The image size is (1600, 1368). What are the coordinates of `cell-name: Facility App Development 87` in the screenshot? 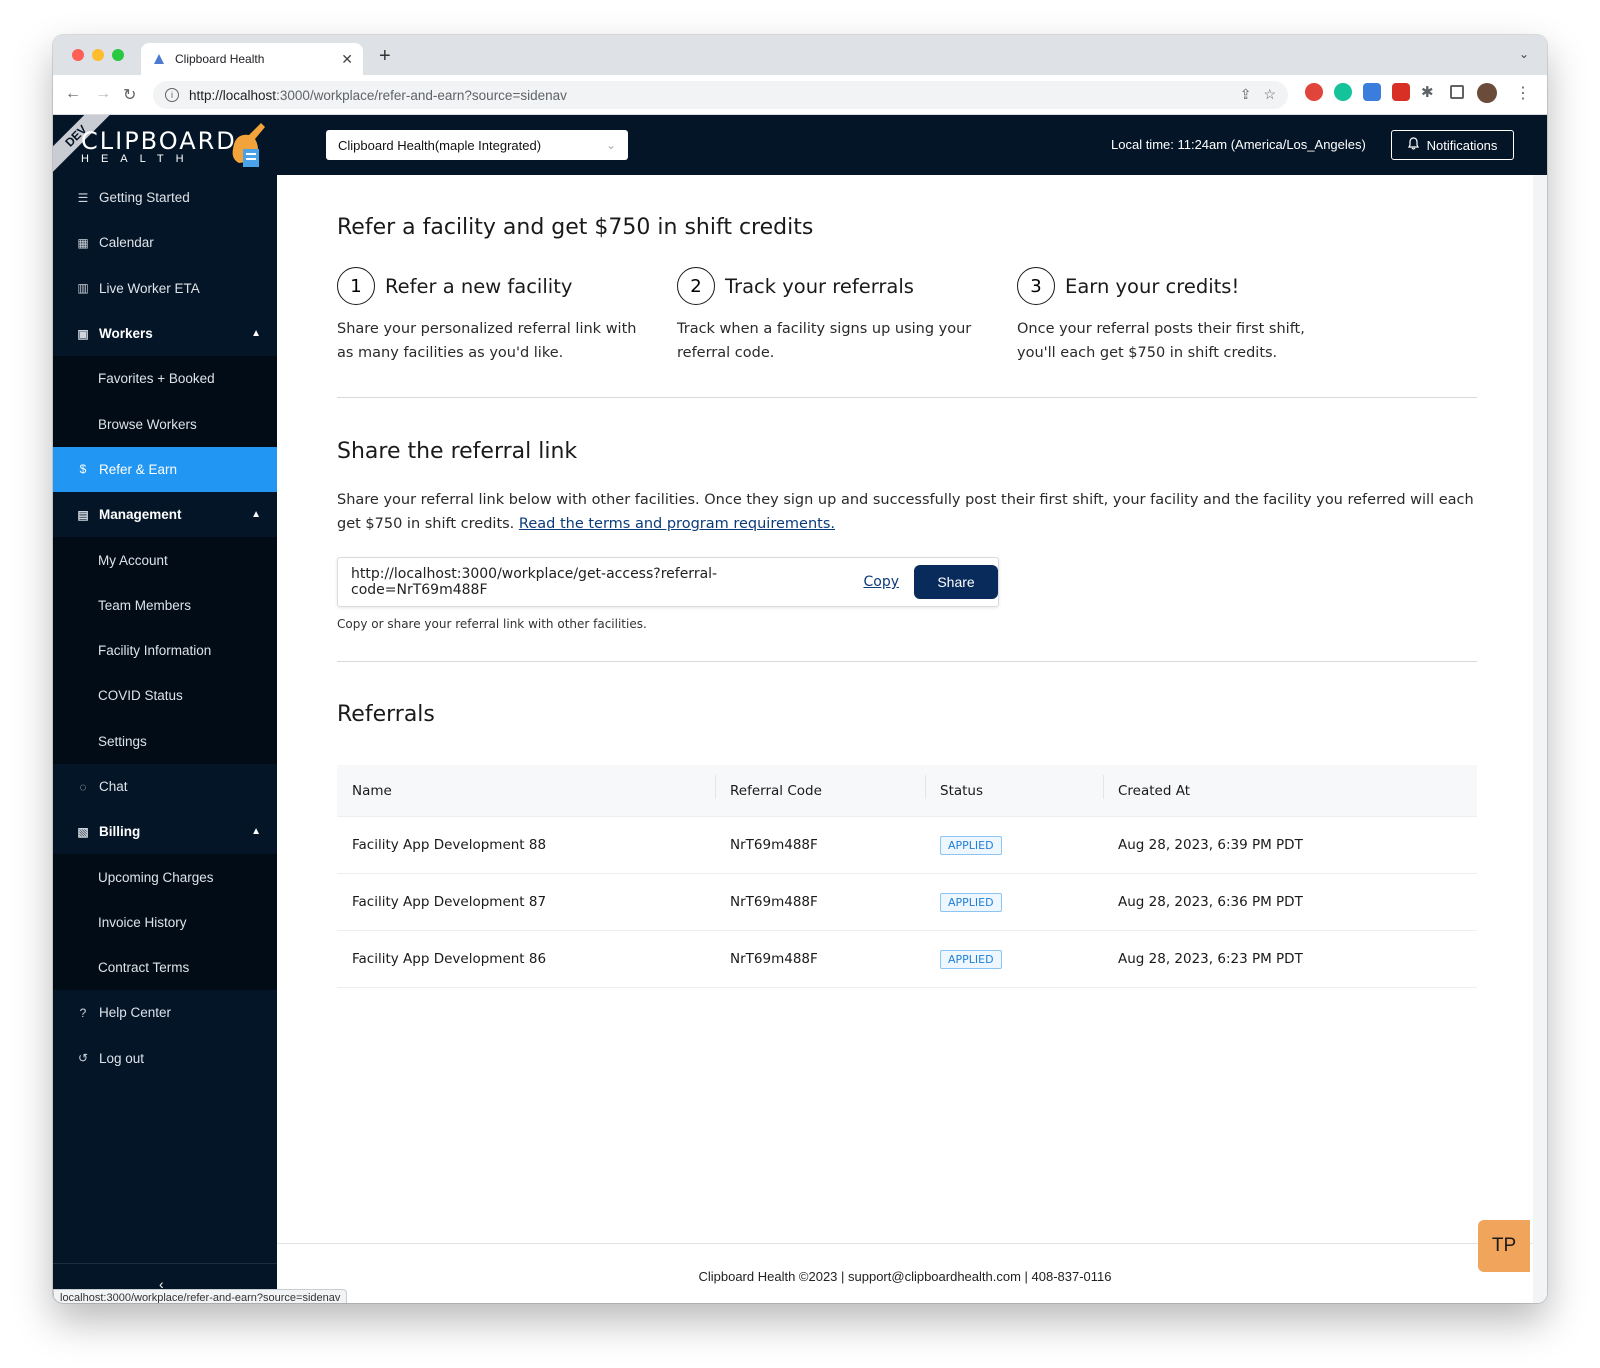 It's located at (526, 902).